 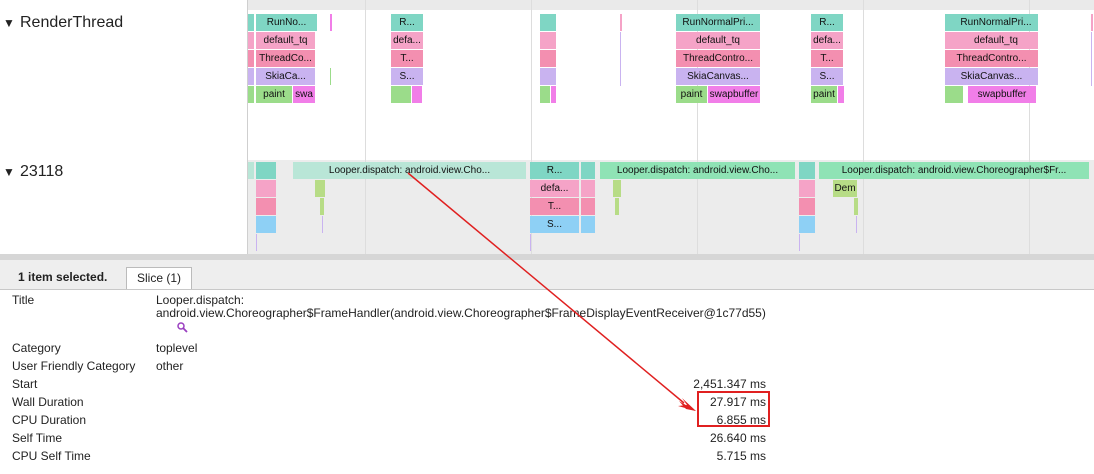 I want to click on timeline-top-band, so click(x=671, y=5).